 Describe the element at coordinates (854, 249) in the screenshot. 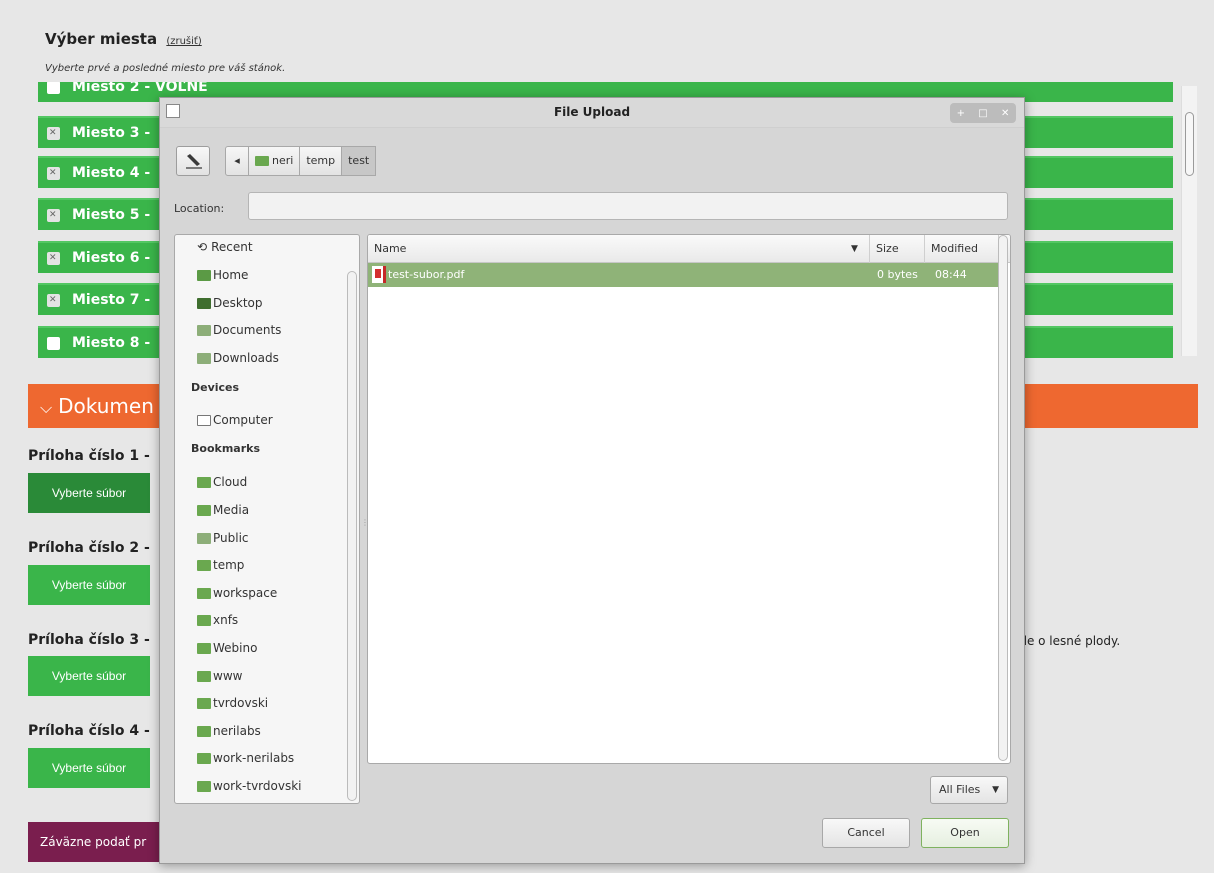

I see `sort-descending-icon: ▼` at that location.